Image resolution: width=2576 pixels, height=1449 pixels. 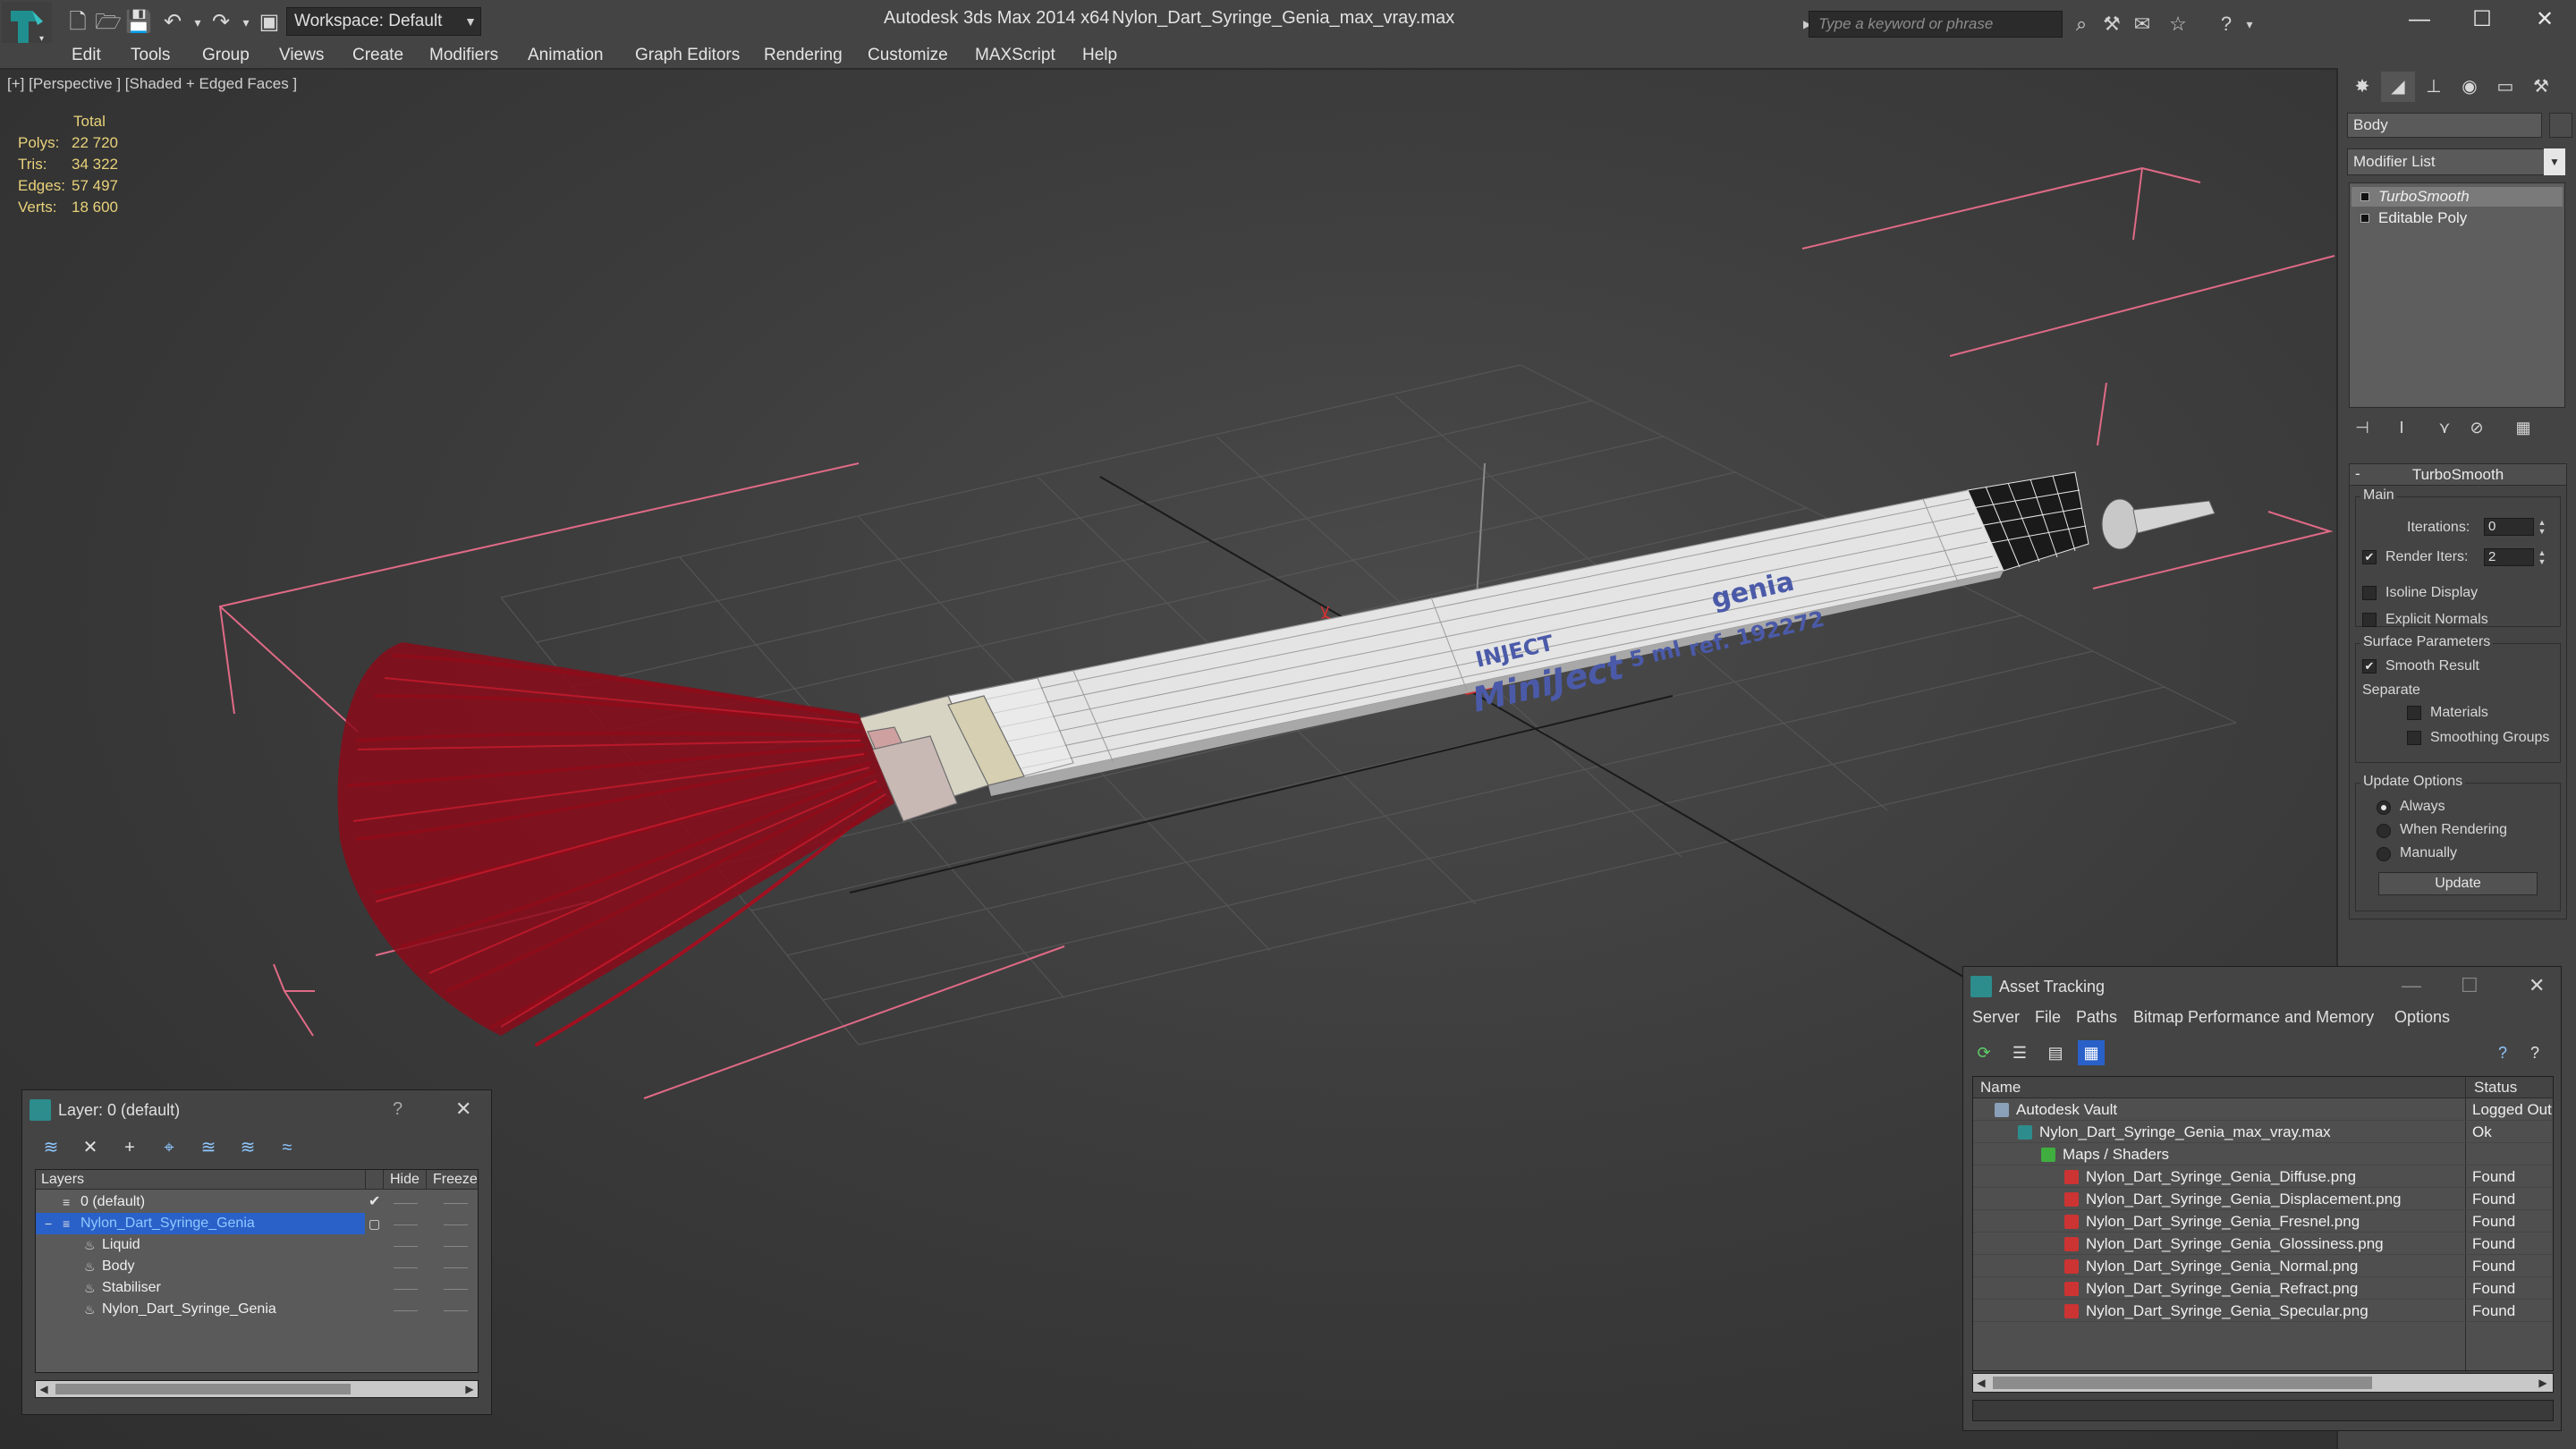 I want to click on remove-modifier-icon: ⊘, so click(x=2476, y=427).